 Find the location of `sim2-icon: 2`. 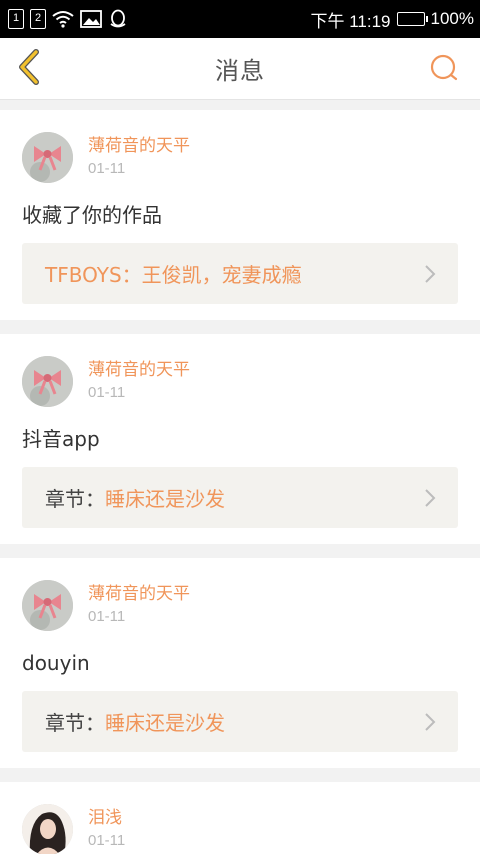

sim2-icon: 2 is located at coordinates (38, 19).